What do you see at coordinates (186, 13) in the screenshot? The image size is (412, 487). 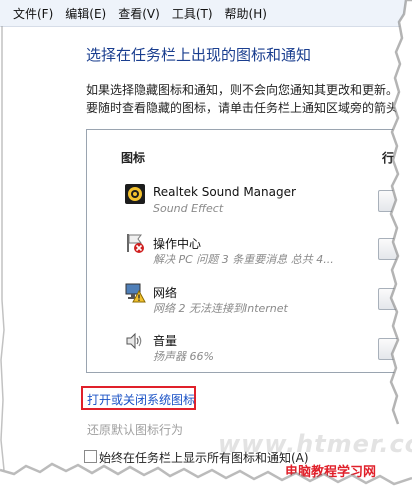 I see `menu-tools: 工具(T)` at bounding box center [186, 13].